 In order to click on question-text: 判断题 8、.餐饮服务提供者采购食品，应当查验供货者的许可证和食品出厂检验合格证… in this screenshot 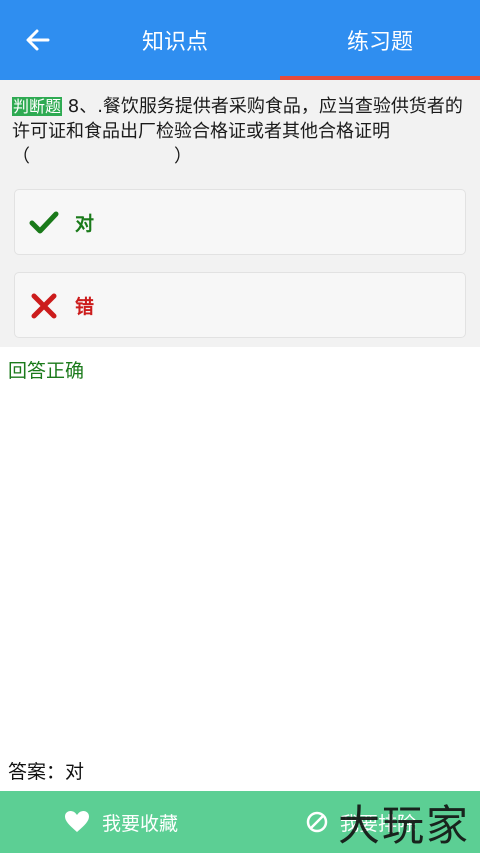, I will do `click(242, 131)`.